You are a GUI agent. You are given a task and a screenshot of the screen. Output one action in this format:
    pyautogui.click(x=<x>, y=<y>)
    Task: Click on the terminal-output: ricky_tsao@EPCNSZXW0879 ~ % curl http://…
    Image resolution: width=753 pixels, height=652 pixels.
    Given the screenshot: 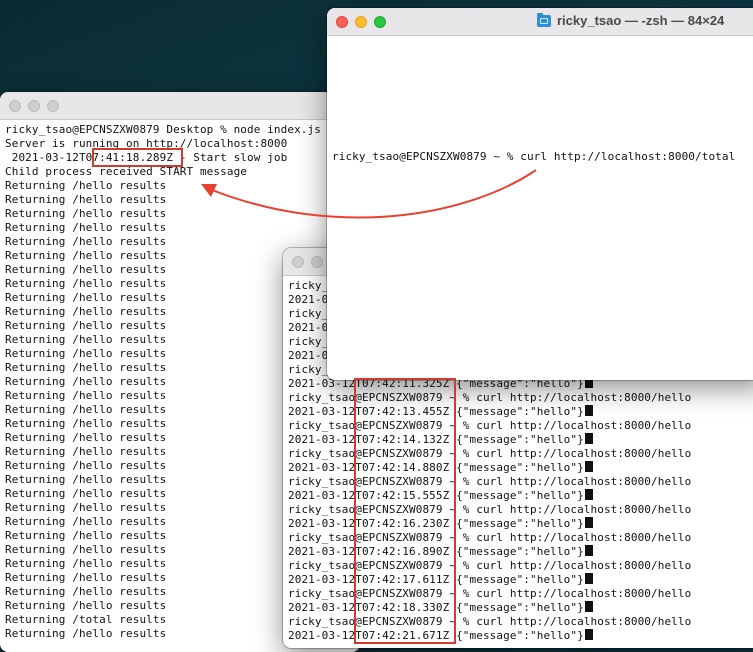 What is the action you would take?
    pyautogui.click(x=540, y=100)
    